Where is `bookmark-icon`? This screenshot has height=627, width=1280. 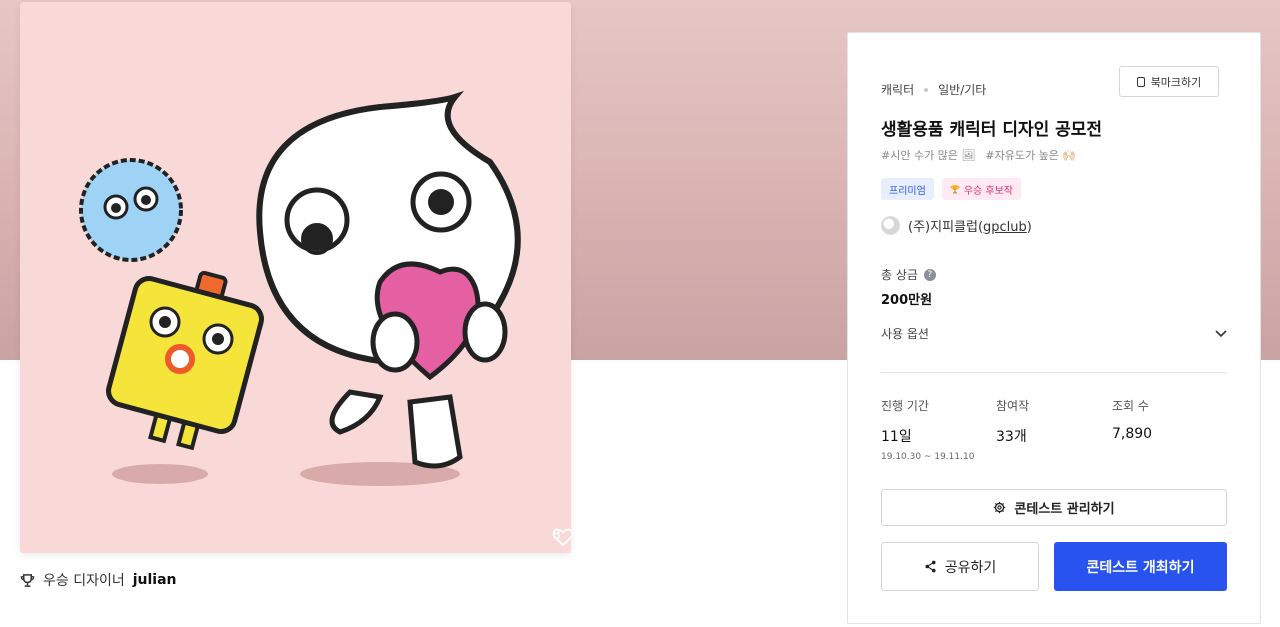 bookmark-icon is located at coordinates (1140, 81).